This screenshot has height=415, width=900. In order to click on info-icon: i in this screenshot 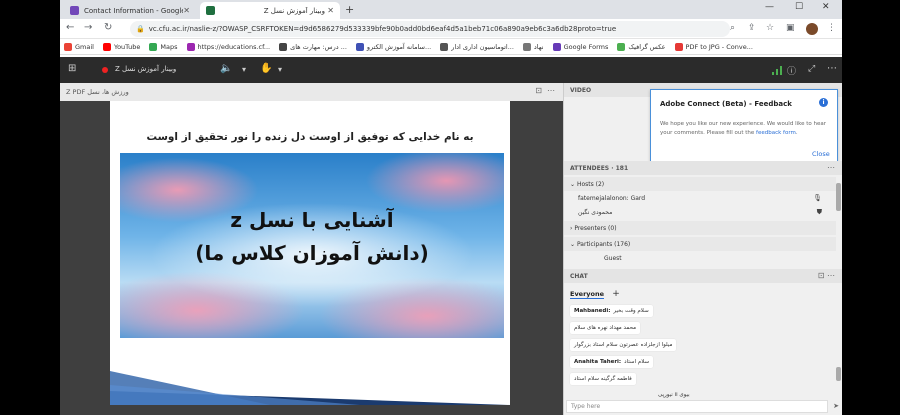, I will do `click(823, 102)`.